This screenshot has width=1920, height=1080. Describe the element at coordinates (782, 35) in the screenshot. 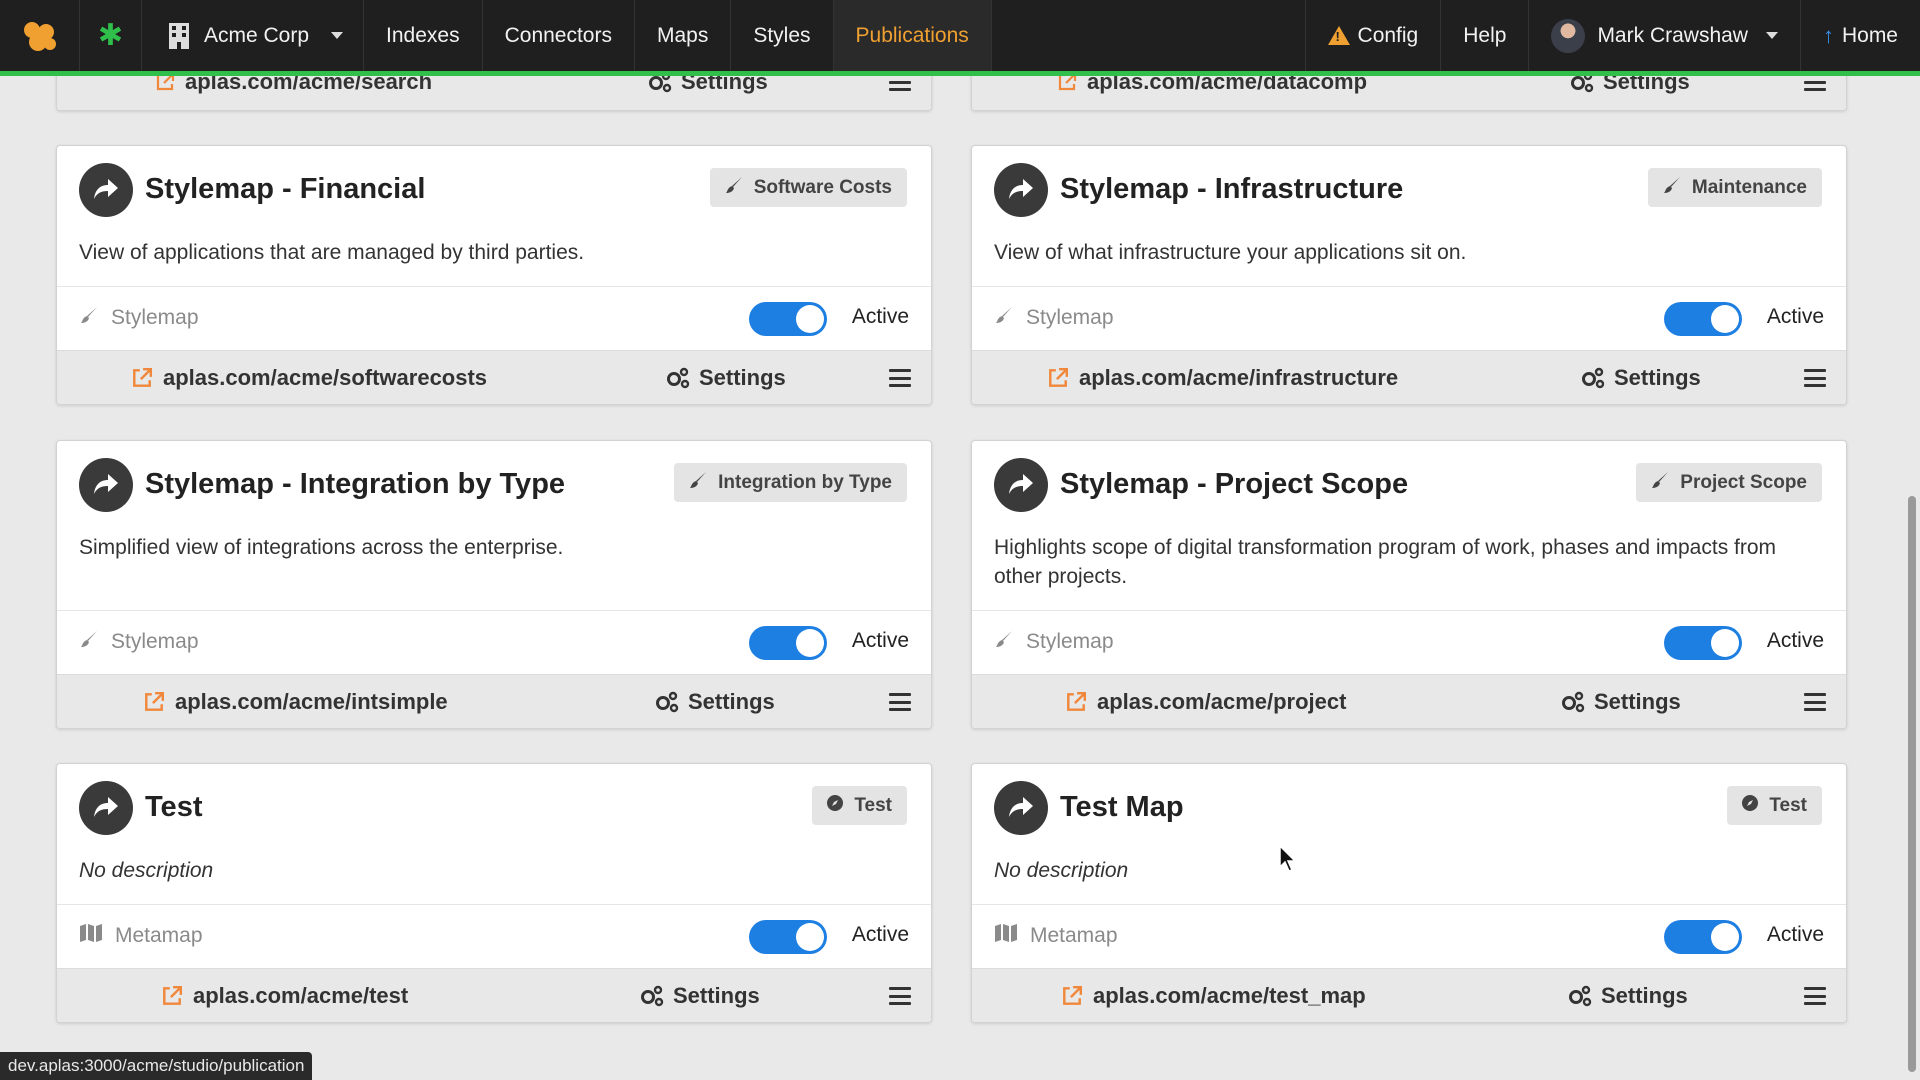

I see `nav-styles: Styles` at that location.